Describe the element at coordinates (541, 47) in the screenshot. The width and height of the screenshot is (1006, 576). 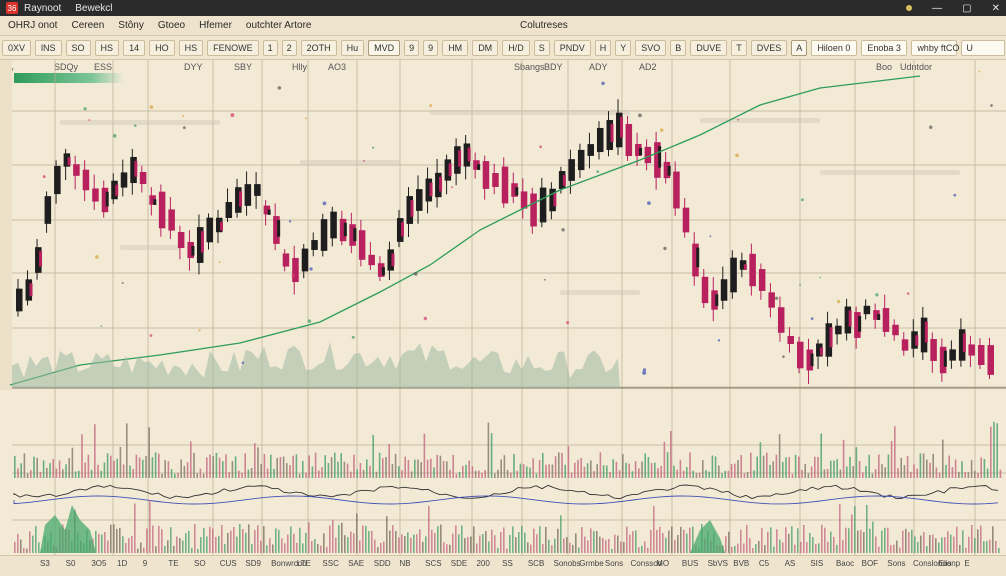
I see `toolbar-button: S` at that location.